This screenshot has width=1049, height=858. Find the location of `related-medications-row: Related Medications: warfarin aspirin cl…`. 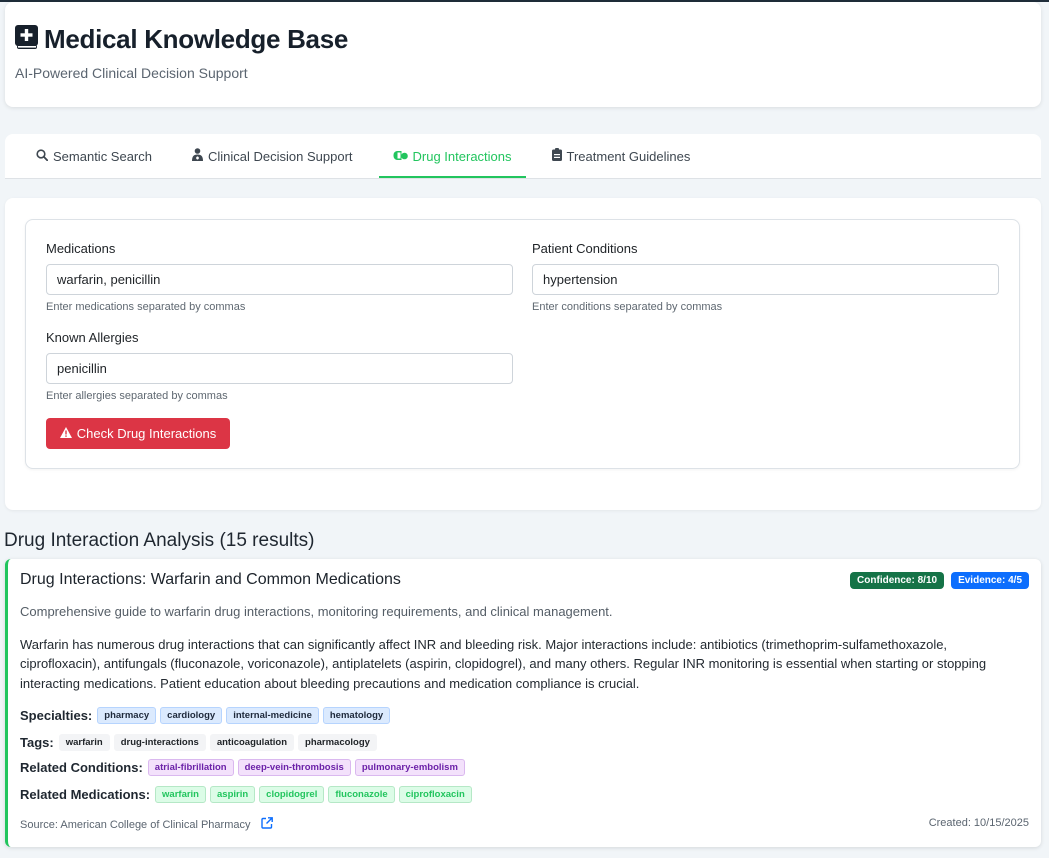

related-medications-row: Related Medications: warfarin aspirin cl… is located at coordinates (246, 794).